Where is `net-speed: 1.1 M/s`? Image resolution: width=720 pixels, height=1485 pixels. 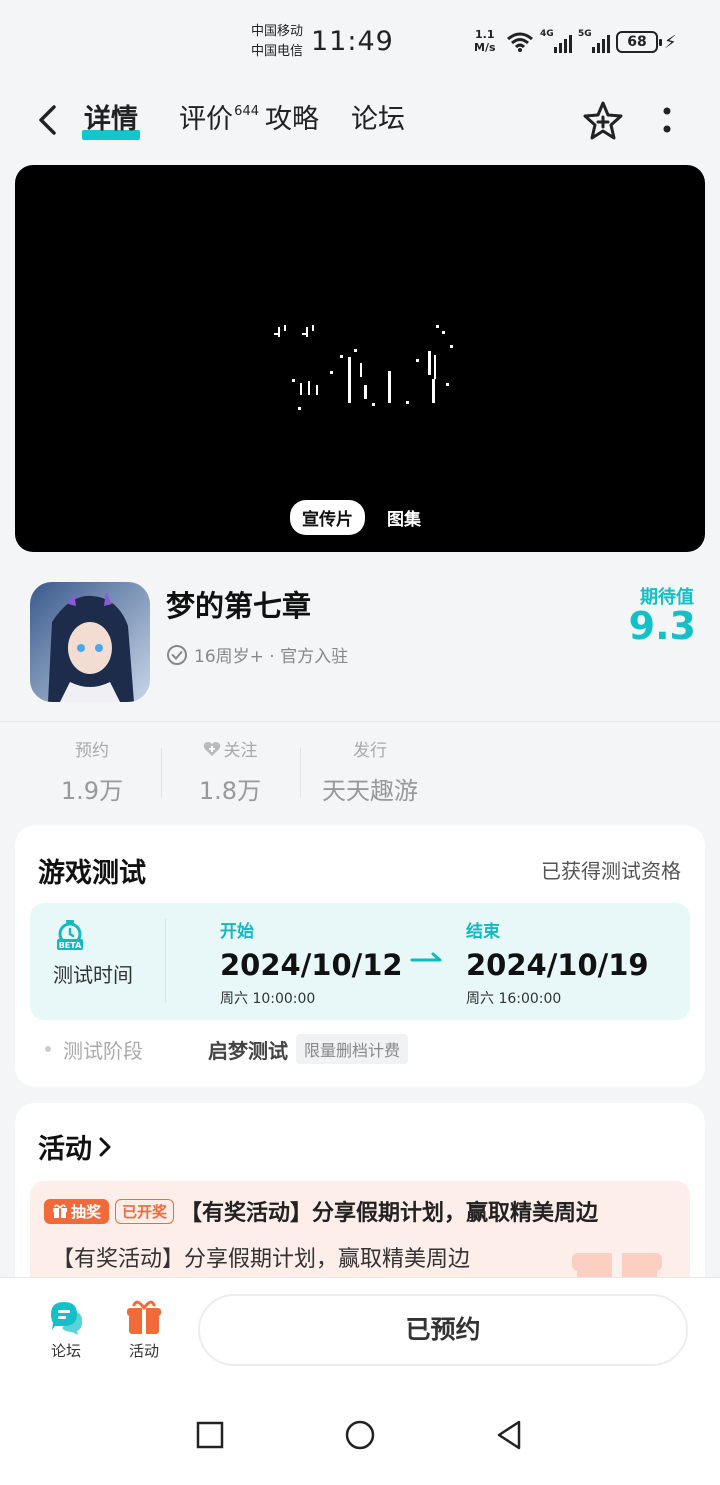 net-speed: 1.1 M/s is located at coordinates (485, 41).